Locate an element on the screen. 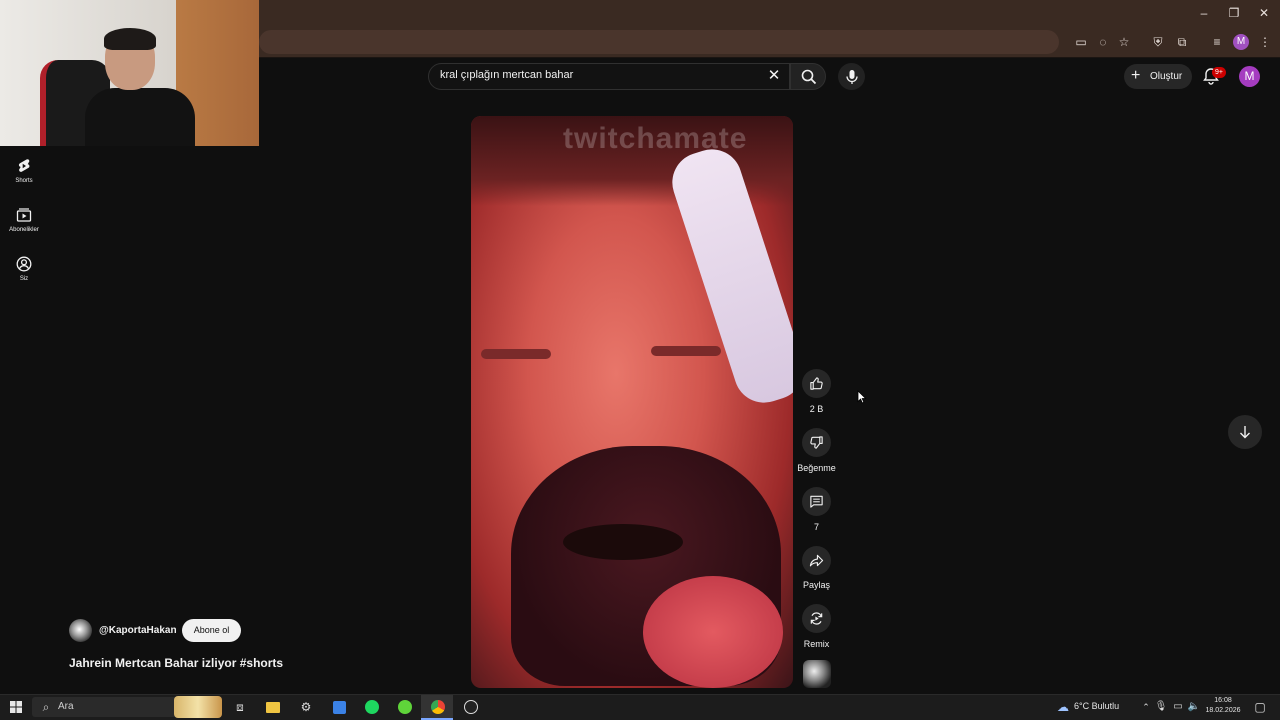 Image resolution: width=1280 pixels, height=720 pixels. remix-button is located at coordinates (816, 618).